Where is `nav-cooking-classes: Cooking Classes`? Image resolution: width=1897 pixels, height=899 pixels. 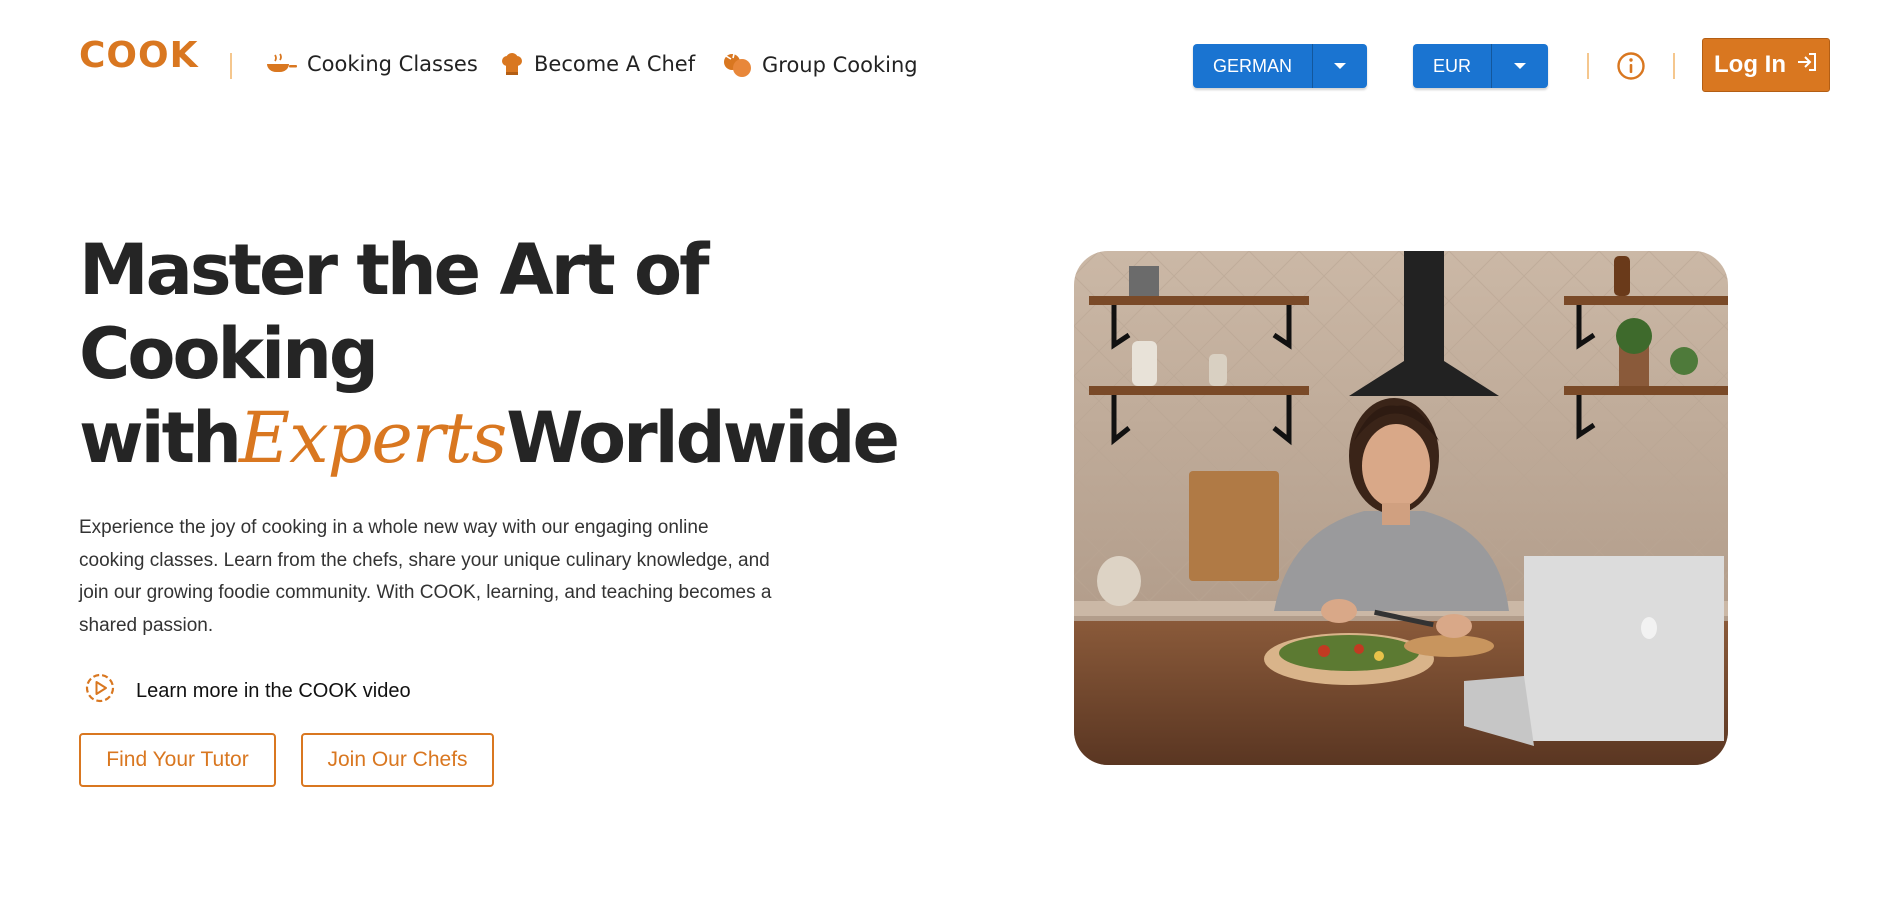
nav-cooking-classes: Cooking Classes is located at coordinates (371, 64).